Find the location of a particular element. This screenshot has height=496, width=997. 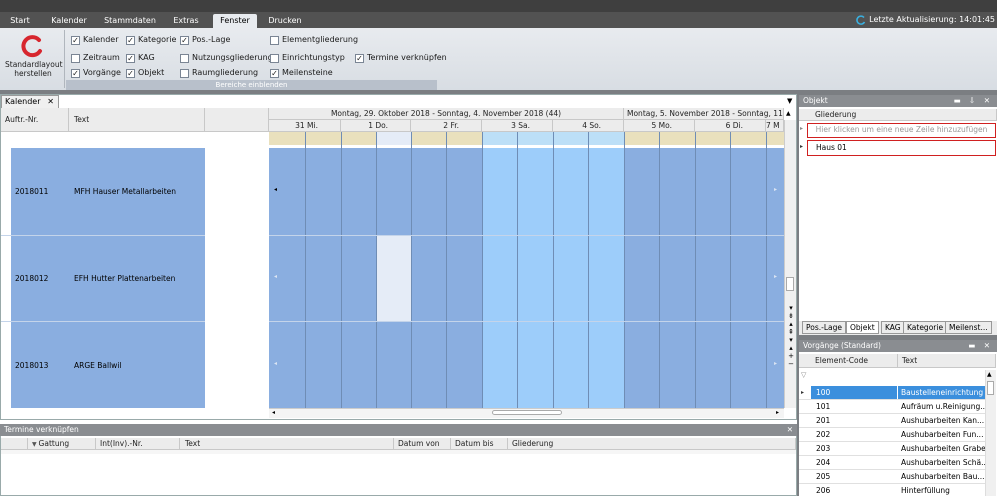

tab-objekt: Objekt is located at coordinates (862, 327).